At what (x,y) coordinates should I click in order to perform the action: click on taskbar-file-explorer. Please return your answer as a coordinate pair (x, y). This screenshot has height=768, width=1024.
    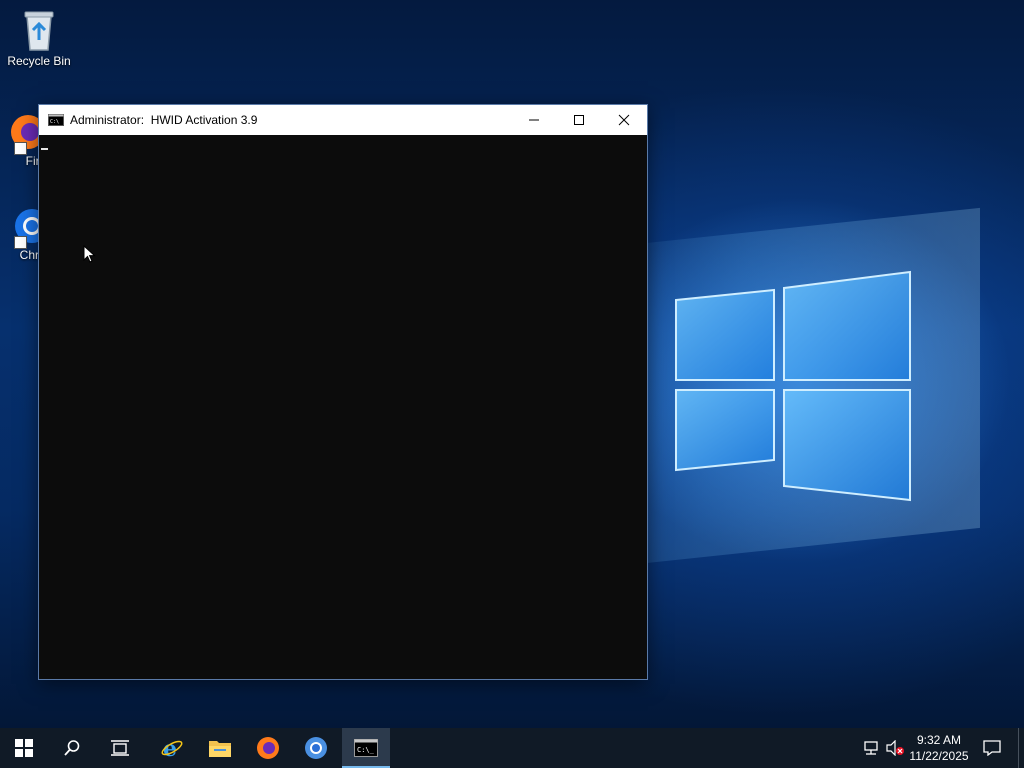
    Looking at the image, I should click on (220, 748).